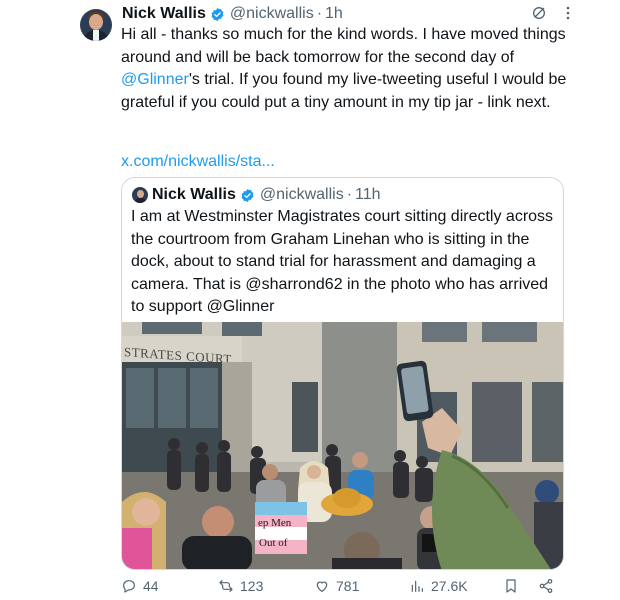  Describe the element at coordinates (155, 79) in the screenshot. I see `mention-link: @Glinner` at that location.